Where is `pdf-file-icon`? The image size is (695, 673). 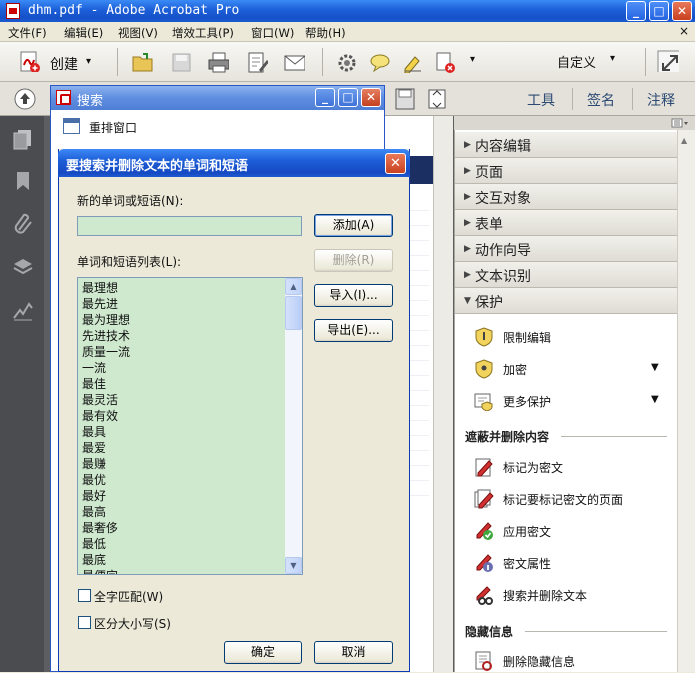
pdf-file-icon is located at coordinates (13, 11).